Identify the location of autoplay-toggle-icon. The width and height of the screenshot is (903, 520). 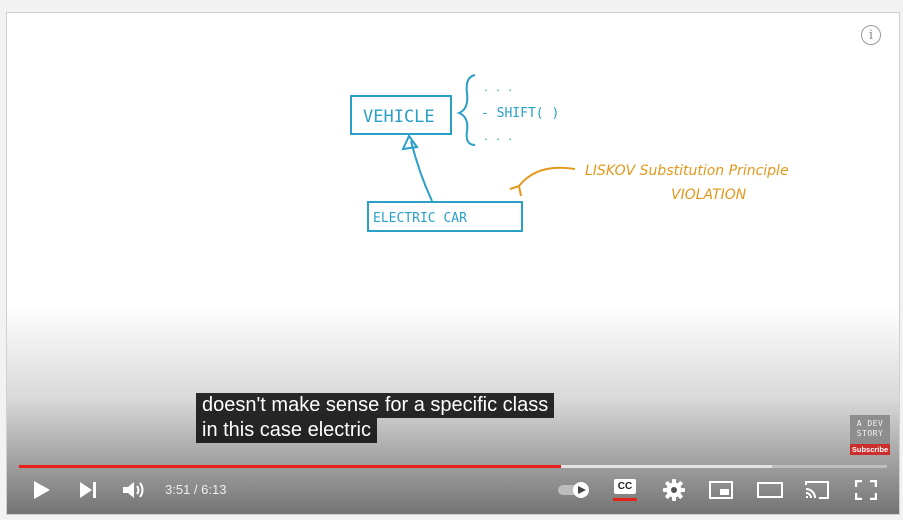
(573, 490).